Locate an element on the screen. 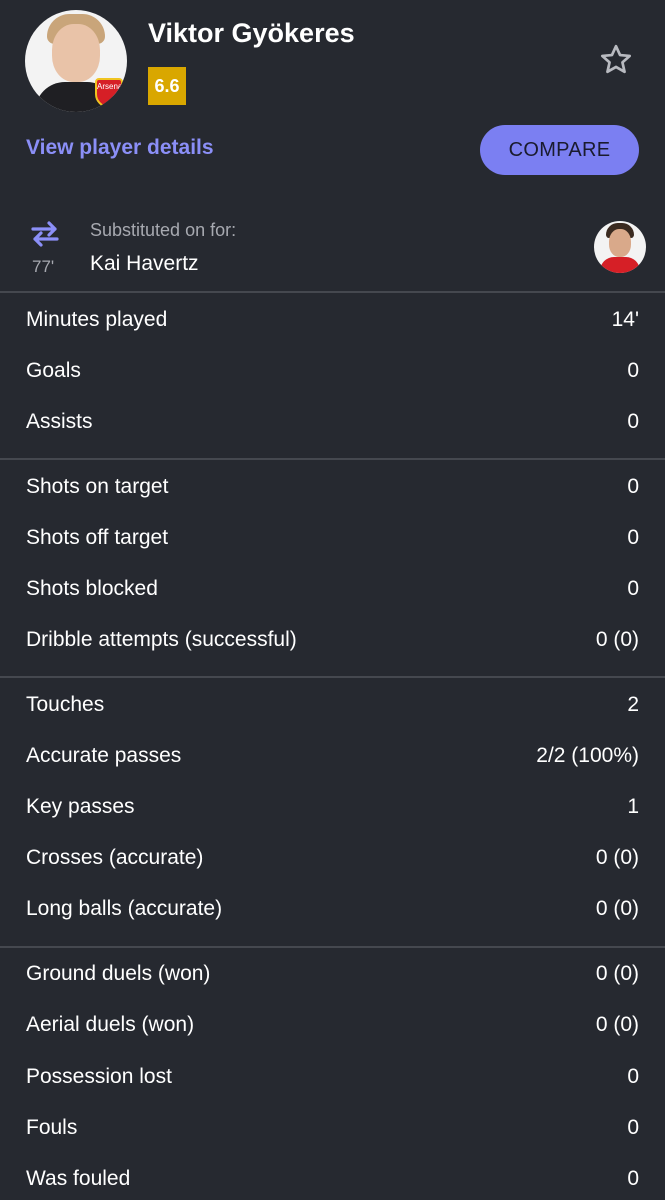  substitution-info: 77' Substituted on for: Kai Havertz is located at coordinates (332, 248).